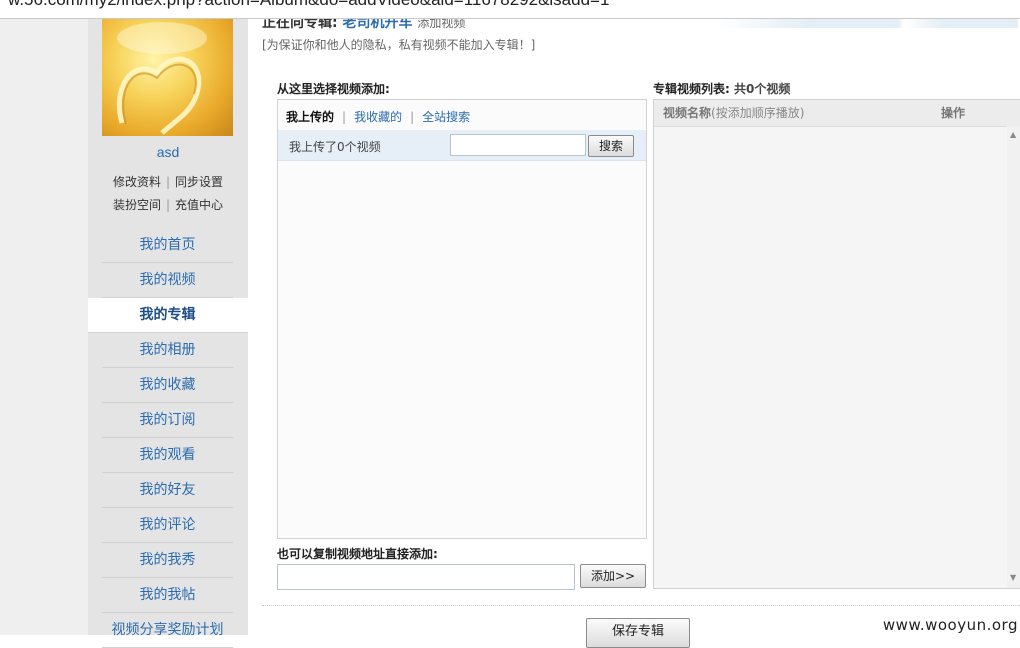 The width and height of the screenshot is (1020, 648). What do you see at coordinates (1013, 357) in the screenshot?
I see `list-scrollbar: ▲ ▼` at bounding box center [1013, 357].